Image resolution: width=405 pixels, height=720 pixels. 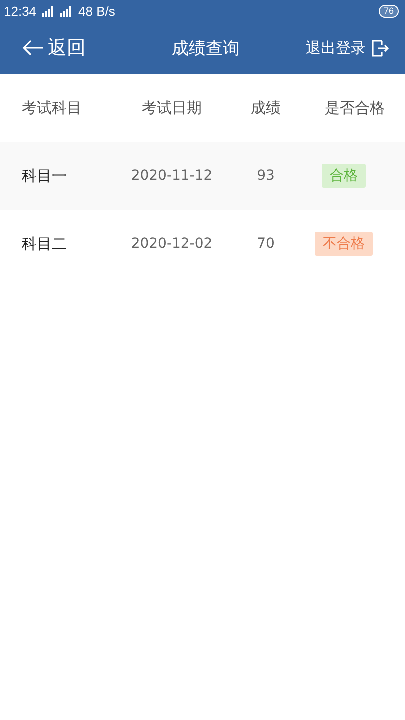 I want to click on date-cell-text: 2020-11-12, so click(x=172, y=176).